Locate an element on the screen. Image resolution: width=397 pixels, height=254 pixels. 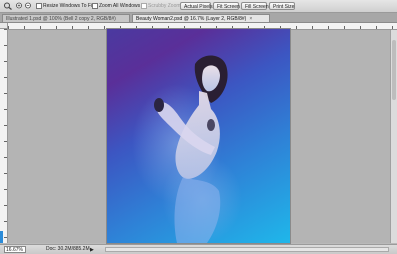
actual-pixels-button: Actual Pixels is located at coordinates (196, 6).